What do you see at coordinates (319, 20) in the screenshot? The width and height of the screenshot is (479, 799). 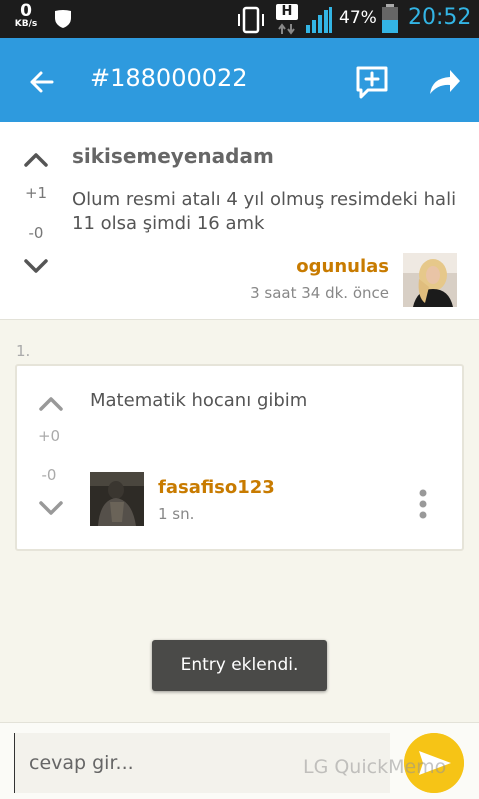 I see `signal-icon` at bounding box center [319, 20].